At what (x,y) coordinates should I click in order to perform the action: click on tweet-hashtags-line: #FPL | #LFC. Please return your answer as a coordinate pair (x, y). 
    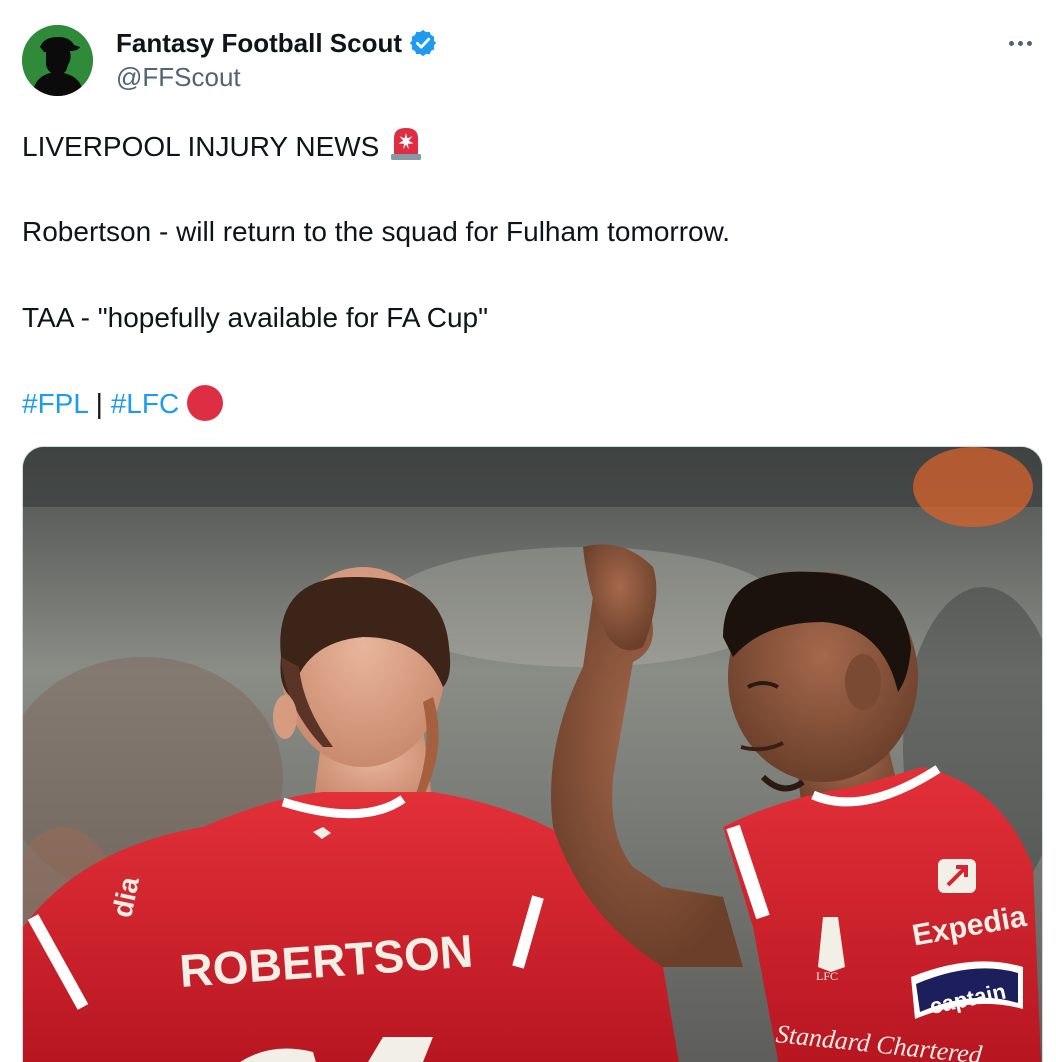
    Looking at the image, I should click on (527, 403).